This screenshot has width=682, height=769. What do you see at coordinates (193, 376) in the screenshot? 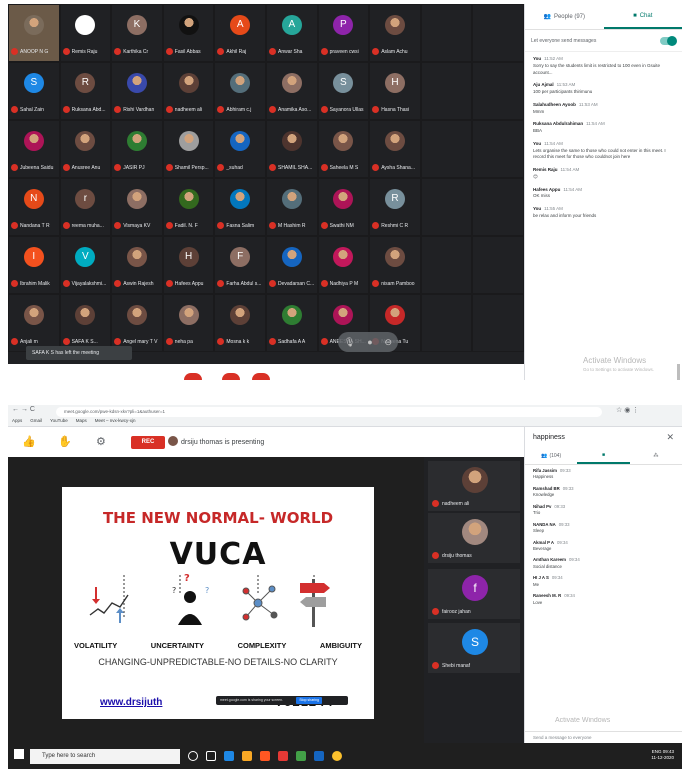
I see `leave-call-icon` at bounding box center [193, 376].